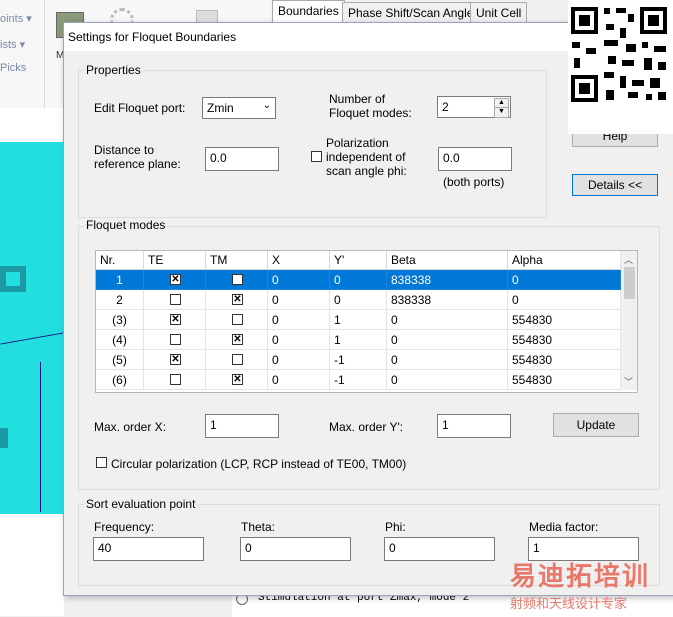 The height and width of the screenshot is (617, 673). Describe the element at coordinates (439, 549) in the screenshot. I see `phi-input: 0` at that location.